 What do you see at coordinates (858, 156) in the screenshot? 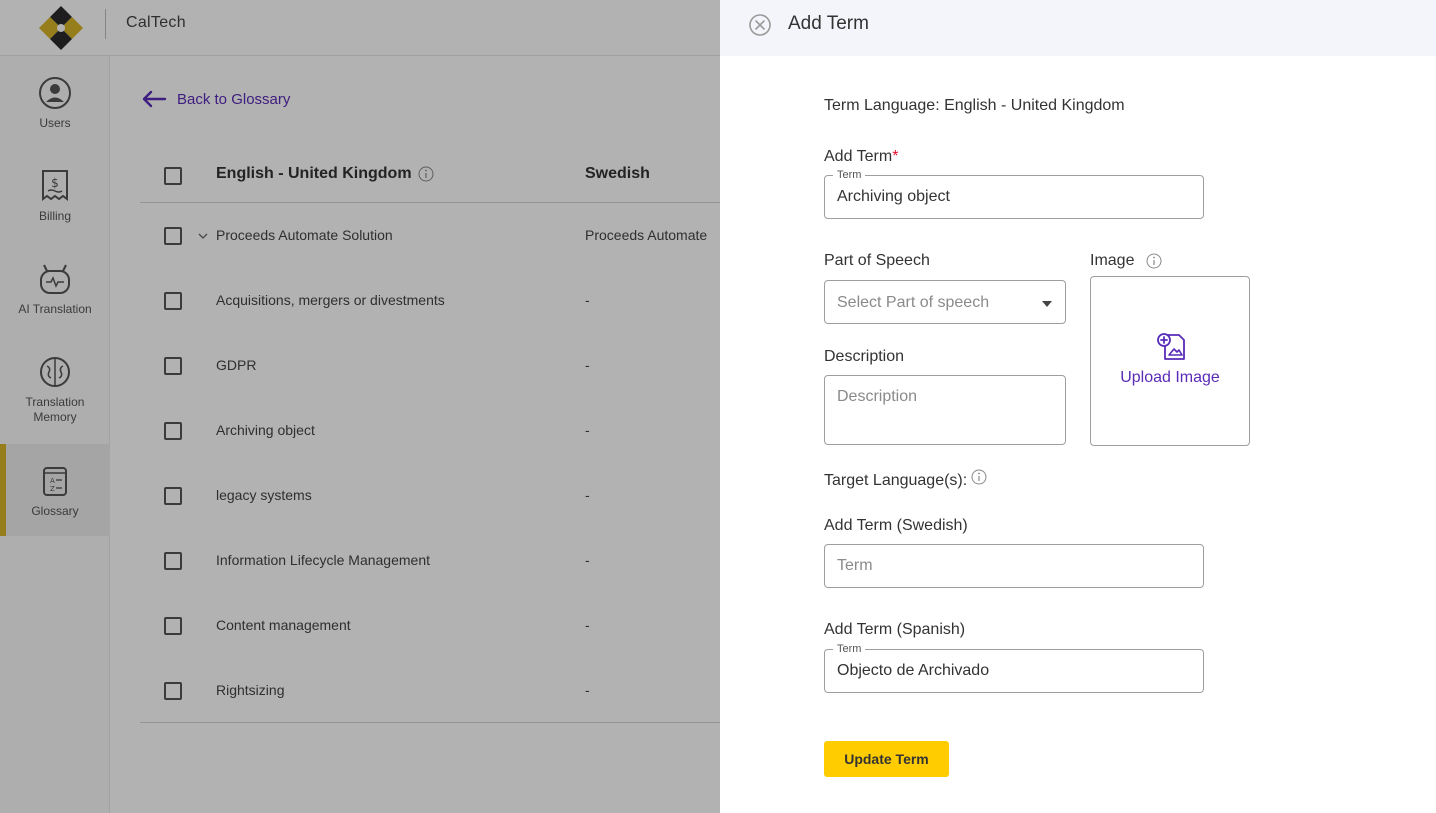
I see `add-term-label-text: Add Term` at bounding box center [858, 156].